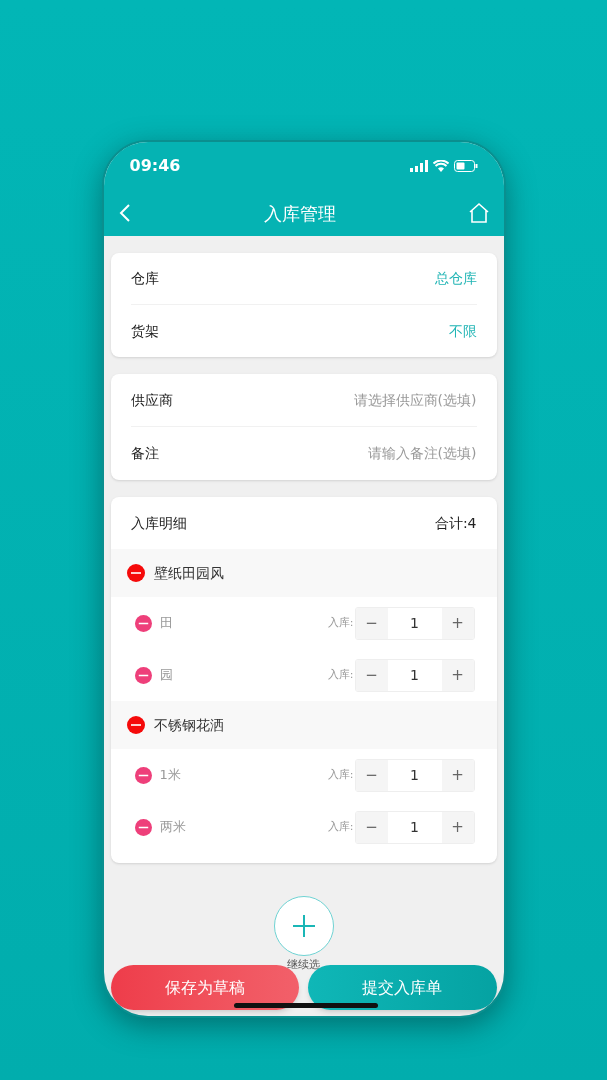 This screenshot has height=1080, width=607. I want to click on field-label: 供应商, so click(151, 400).